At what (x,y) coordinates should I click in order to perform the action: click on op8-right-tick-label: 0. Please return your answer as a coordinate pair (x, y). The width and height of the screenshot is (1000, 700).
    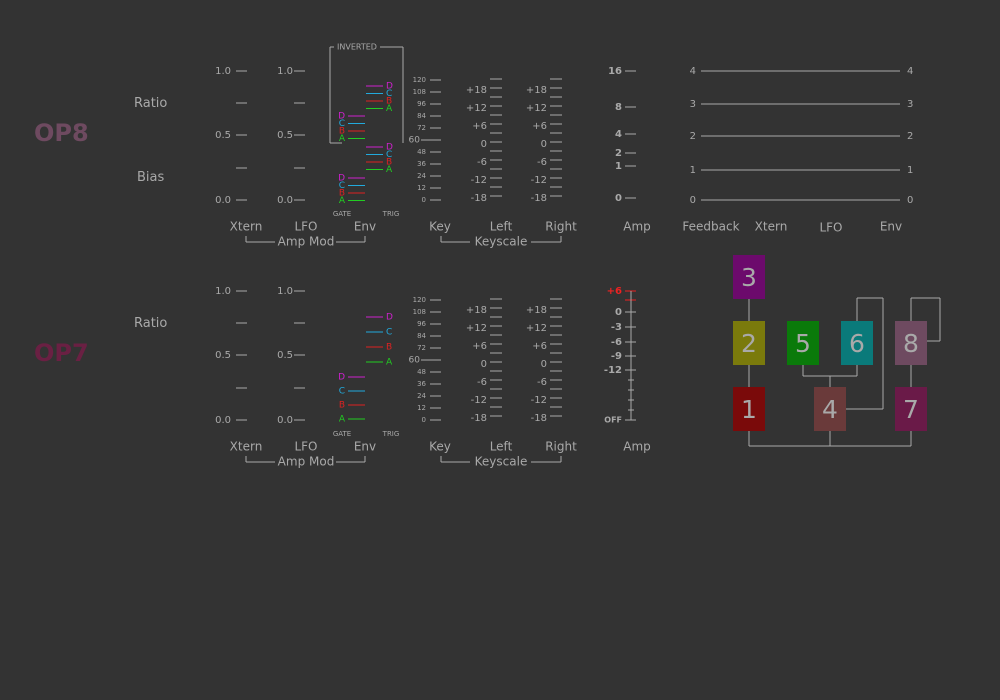
    Looking at the image, I should click on (544, 144).